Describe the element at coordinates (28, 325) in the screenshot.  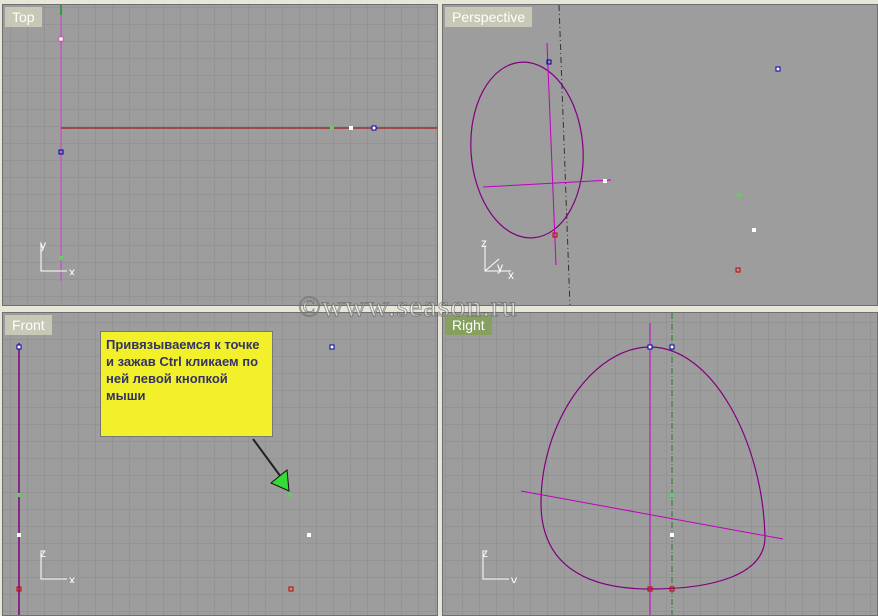
I see `viewport-label: Front` at that location.